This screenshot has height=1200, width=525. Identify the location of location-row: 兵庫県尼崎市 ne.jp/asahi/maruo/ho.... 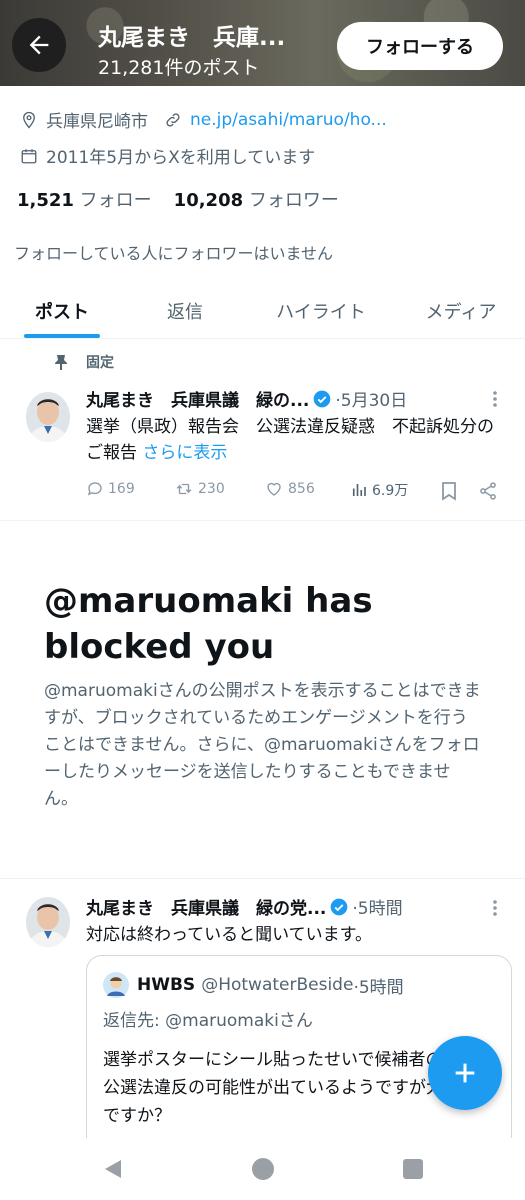
(203, 119).